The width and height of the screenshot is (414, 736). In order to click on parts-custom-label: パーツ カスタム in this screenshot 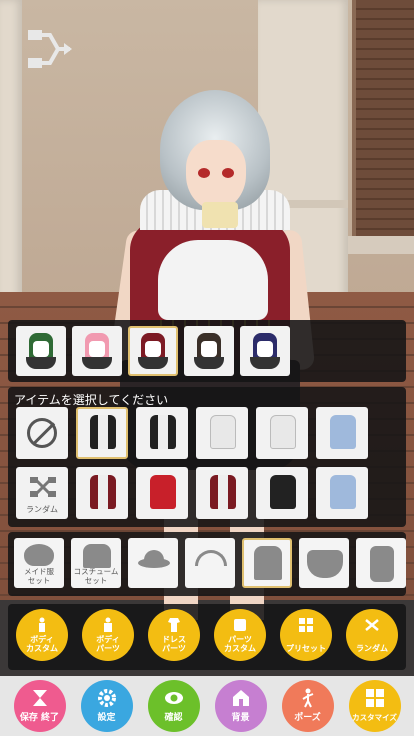, I will do `click(240, 644)`.